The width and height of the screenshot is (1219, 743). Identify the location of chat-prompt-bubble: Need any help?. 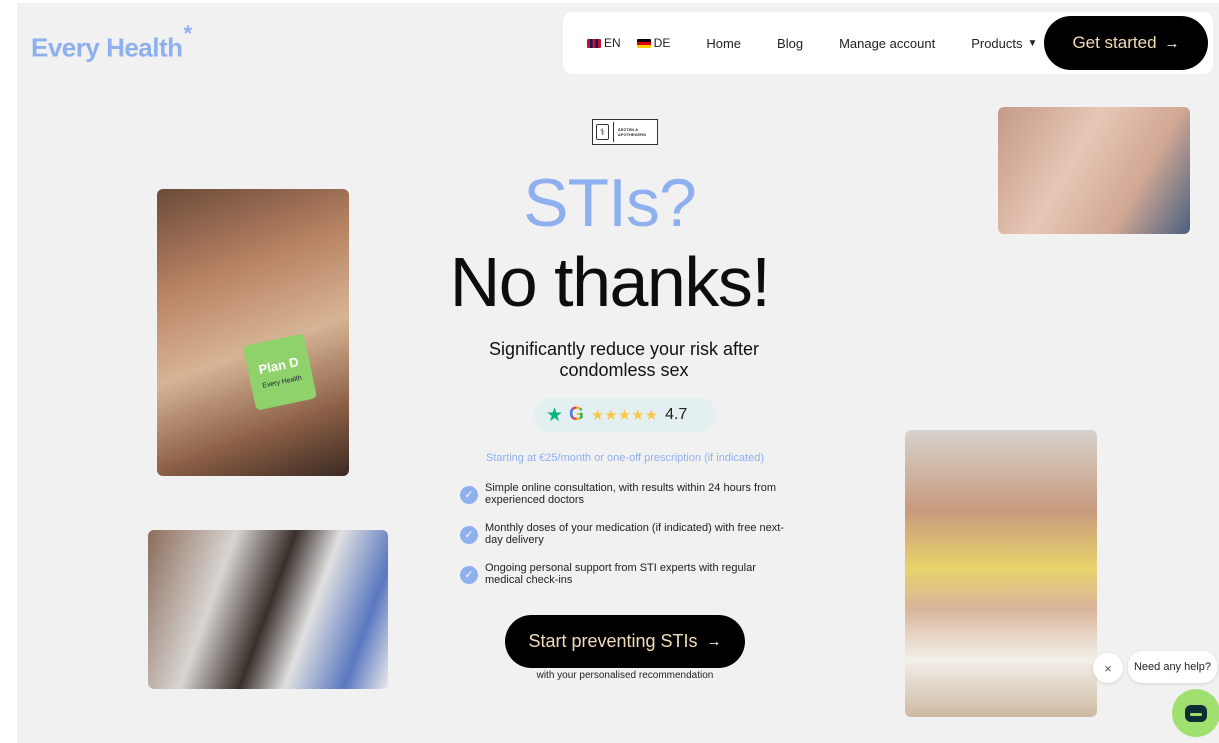
(1172, 667).